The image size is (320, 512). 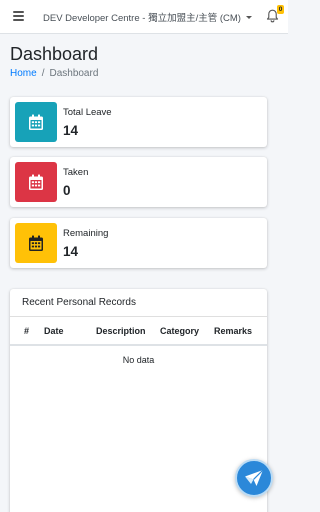 What do you see at coordinates (86, 233) in the screenshot?
I see `remaining-label: Remaining` at bounding box center [86, 233].